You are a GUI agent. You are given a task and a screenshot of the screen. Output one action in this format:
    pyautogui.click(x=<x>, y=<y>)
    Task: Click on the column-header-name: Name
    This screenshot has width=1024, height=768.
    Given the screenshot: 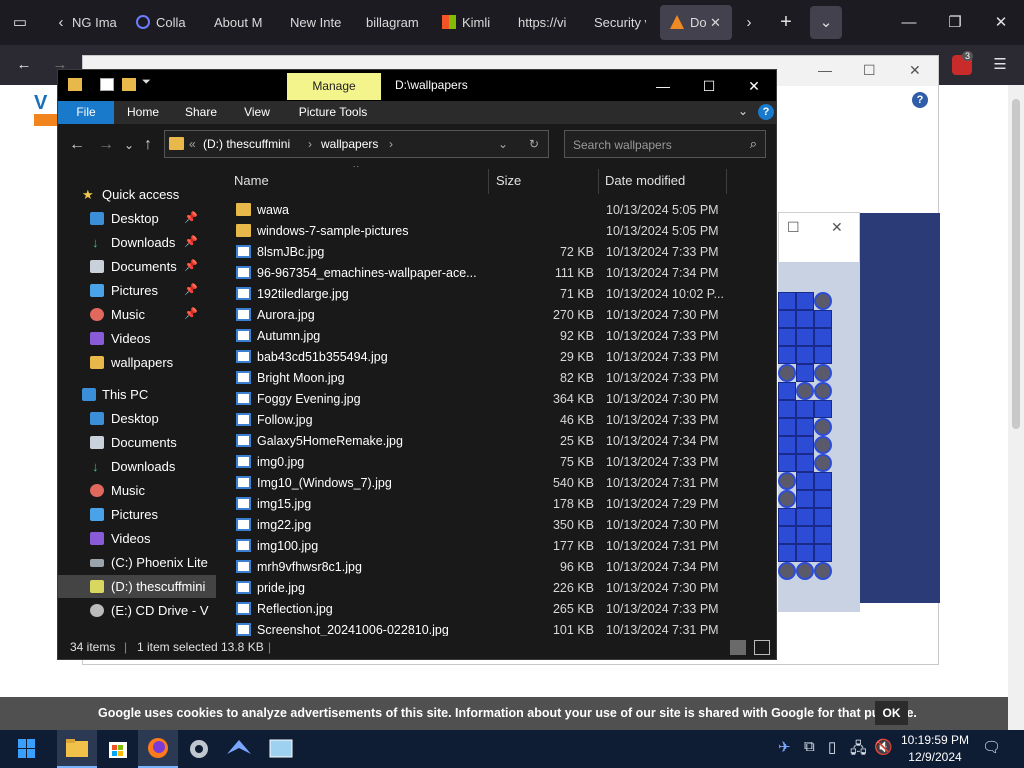 What is the action you would take?
    pyautogui.click(x=251, y=181)
    